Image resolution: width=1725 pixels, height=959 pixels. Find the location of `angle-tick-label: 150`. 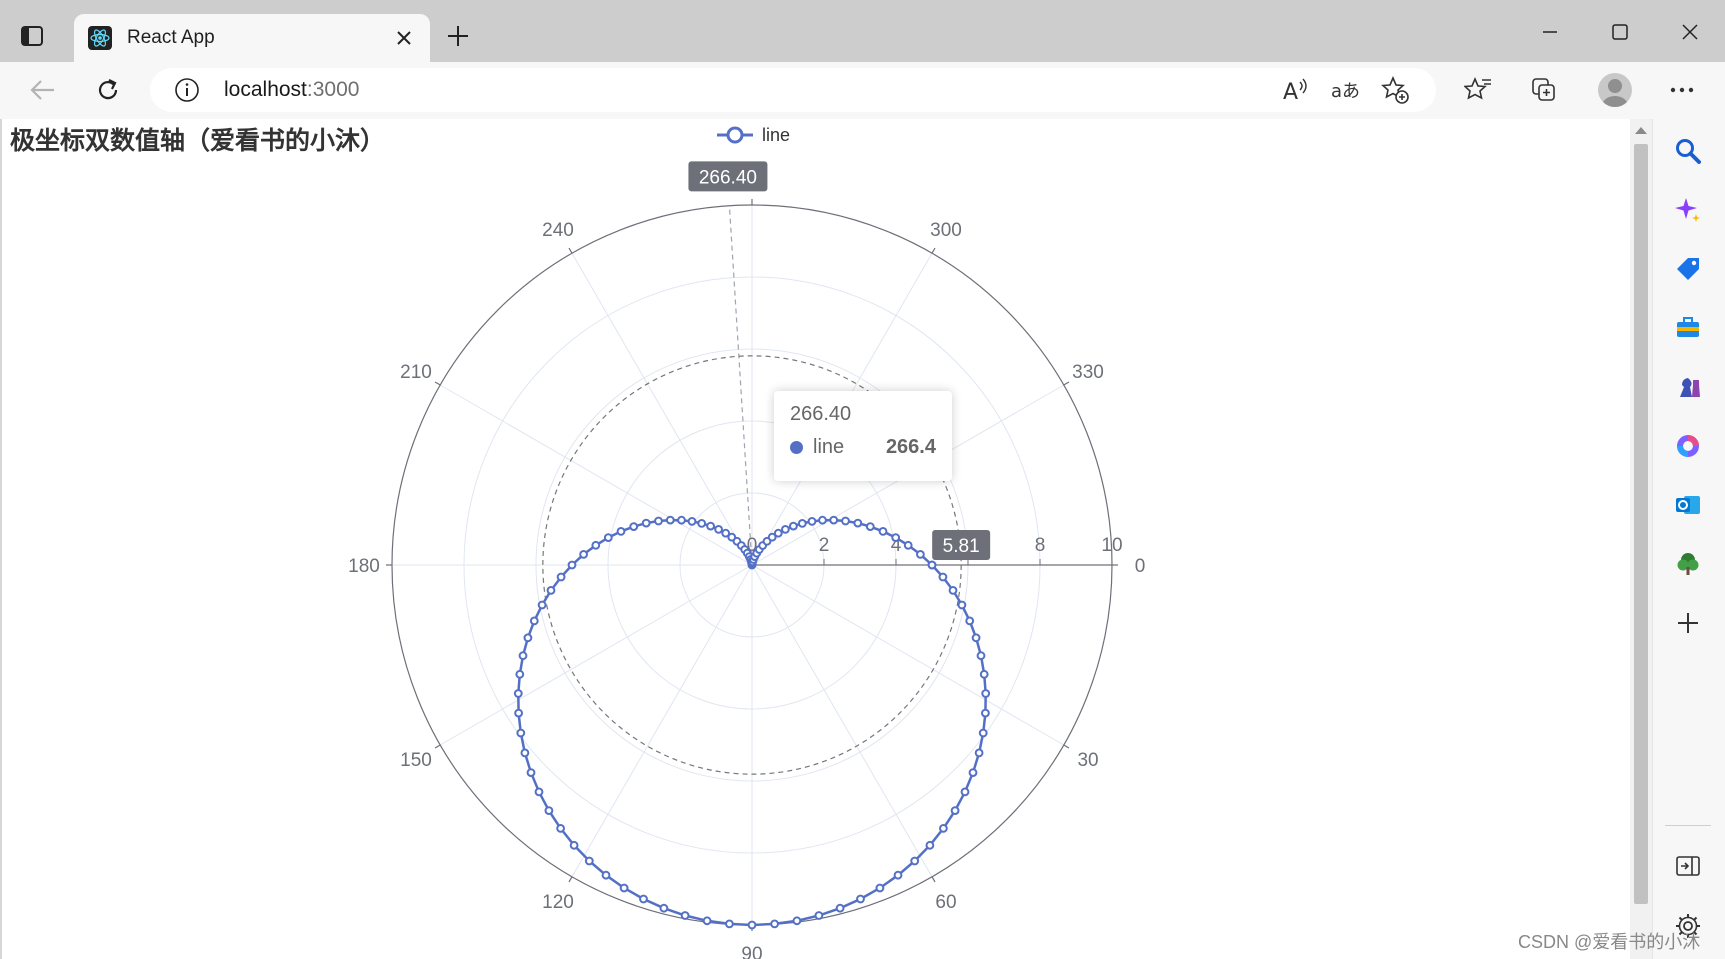

angle-tick-label: 150 is located at coordinates (416, 760).